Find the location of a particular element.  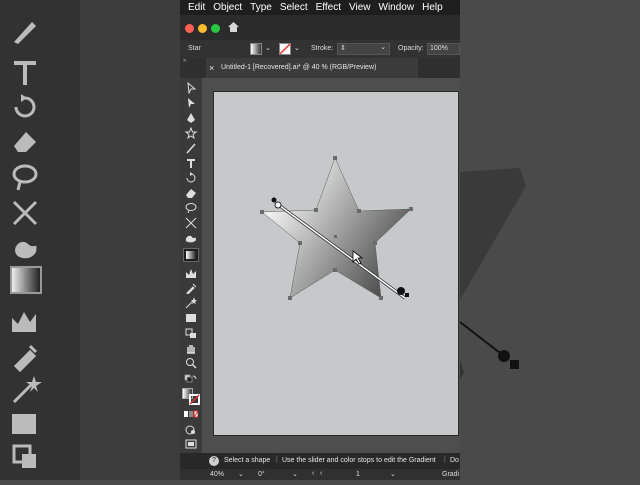

bottom-bar: 40% ⌄ 0° ⌄ ‹ ‹ 1 ⌄ Gradi is located at coordinates (320, 474).